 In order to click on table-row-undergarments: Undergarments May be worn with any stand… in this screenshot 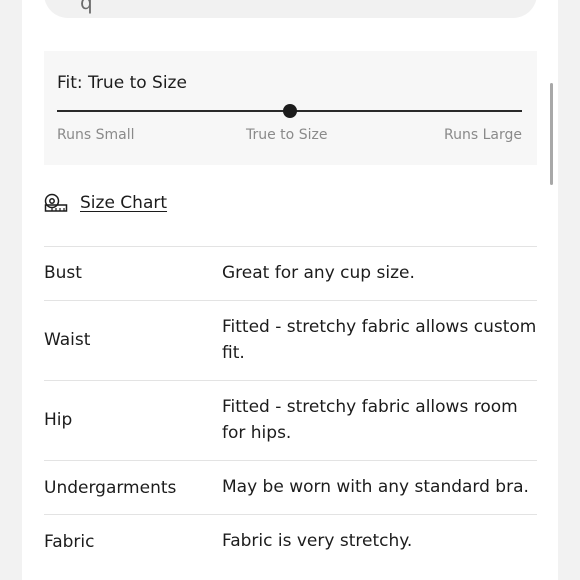, I will do `click(290, 487)`.